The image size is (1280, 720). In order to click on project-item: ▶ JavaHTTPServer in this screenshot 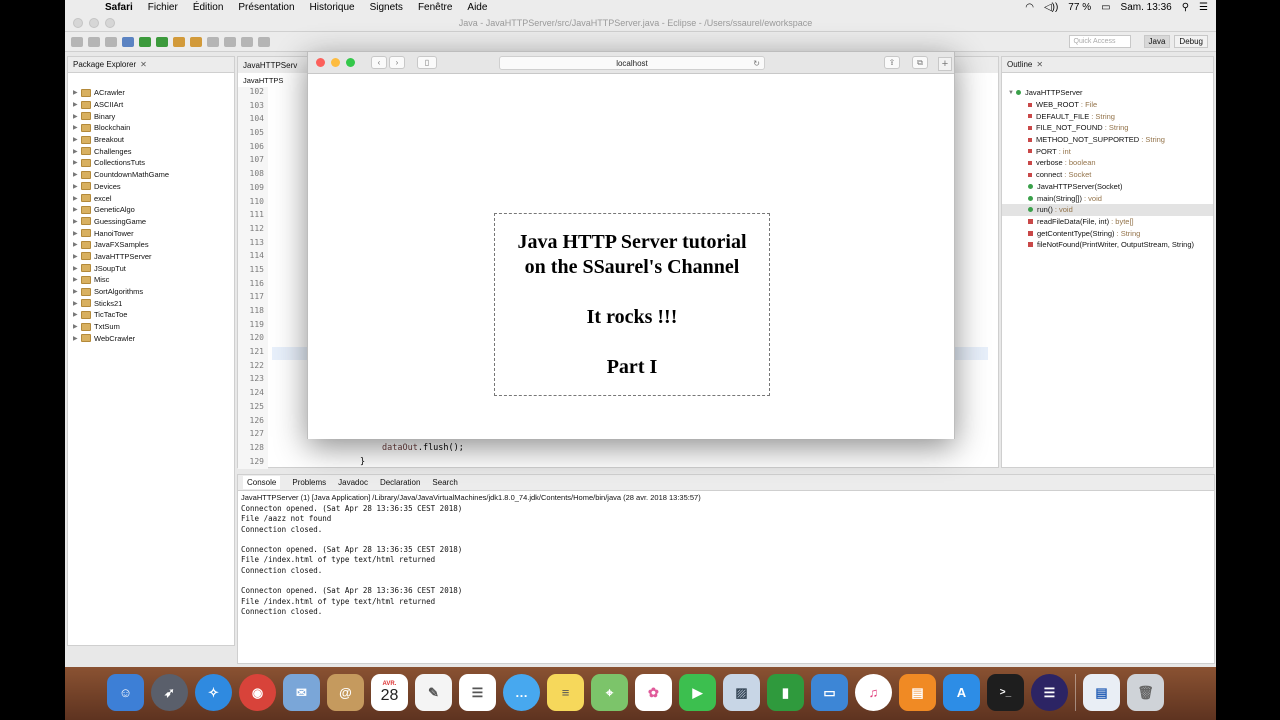, I will do `click(151, 257)`.